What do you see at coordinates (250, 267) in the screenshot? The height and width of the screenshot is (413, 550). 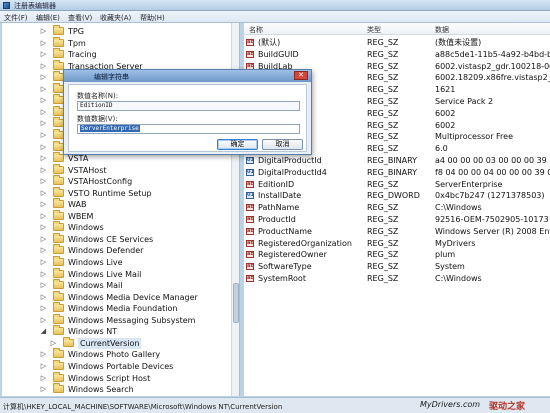 I see `string-value-icon: ab` at bounding box center [250, 267].